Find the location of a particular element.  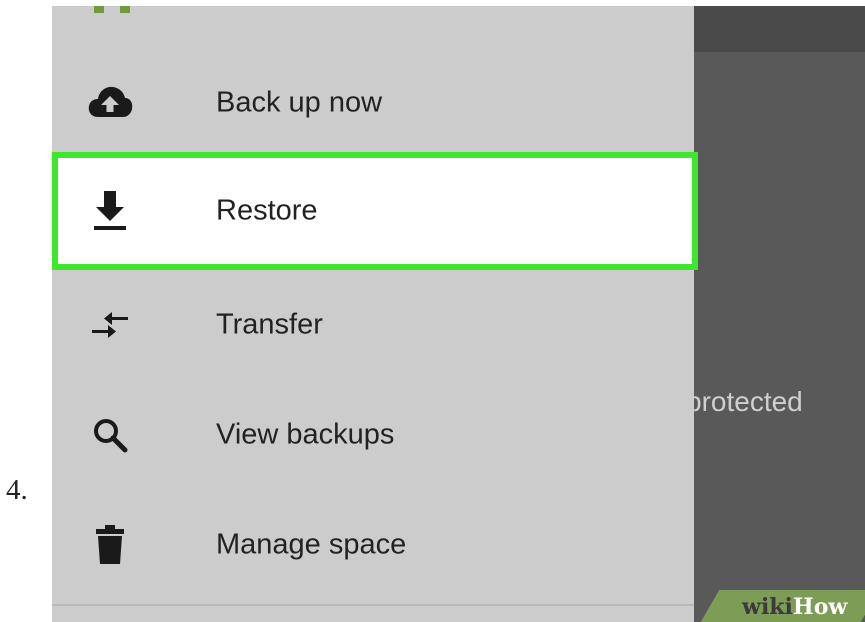

menu-item-transfer: Transfer is located at coordinates (373, 325).